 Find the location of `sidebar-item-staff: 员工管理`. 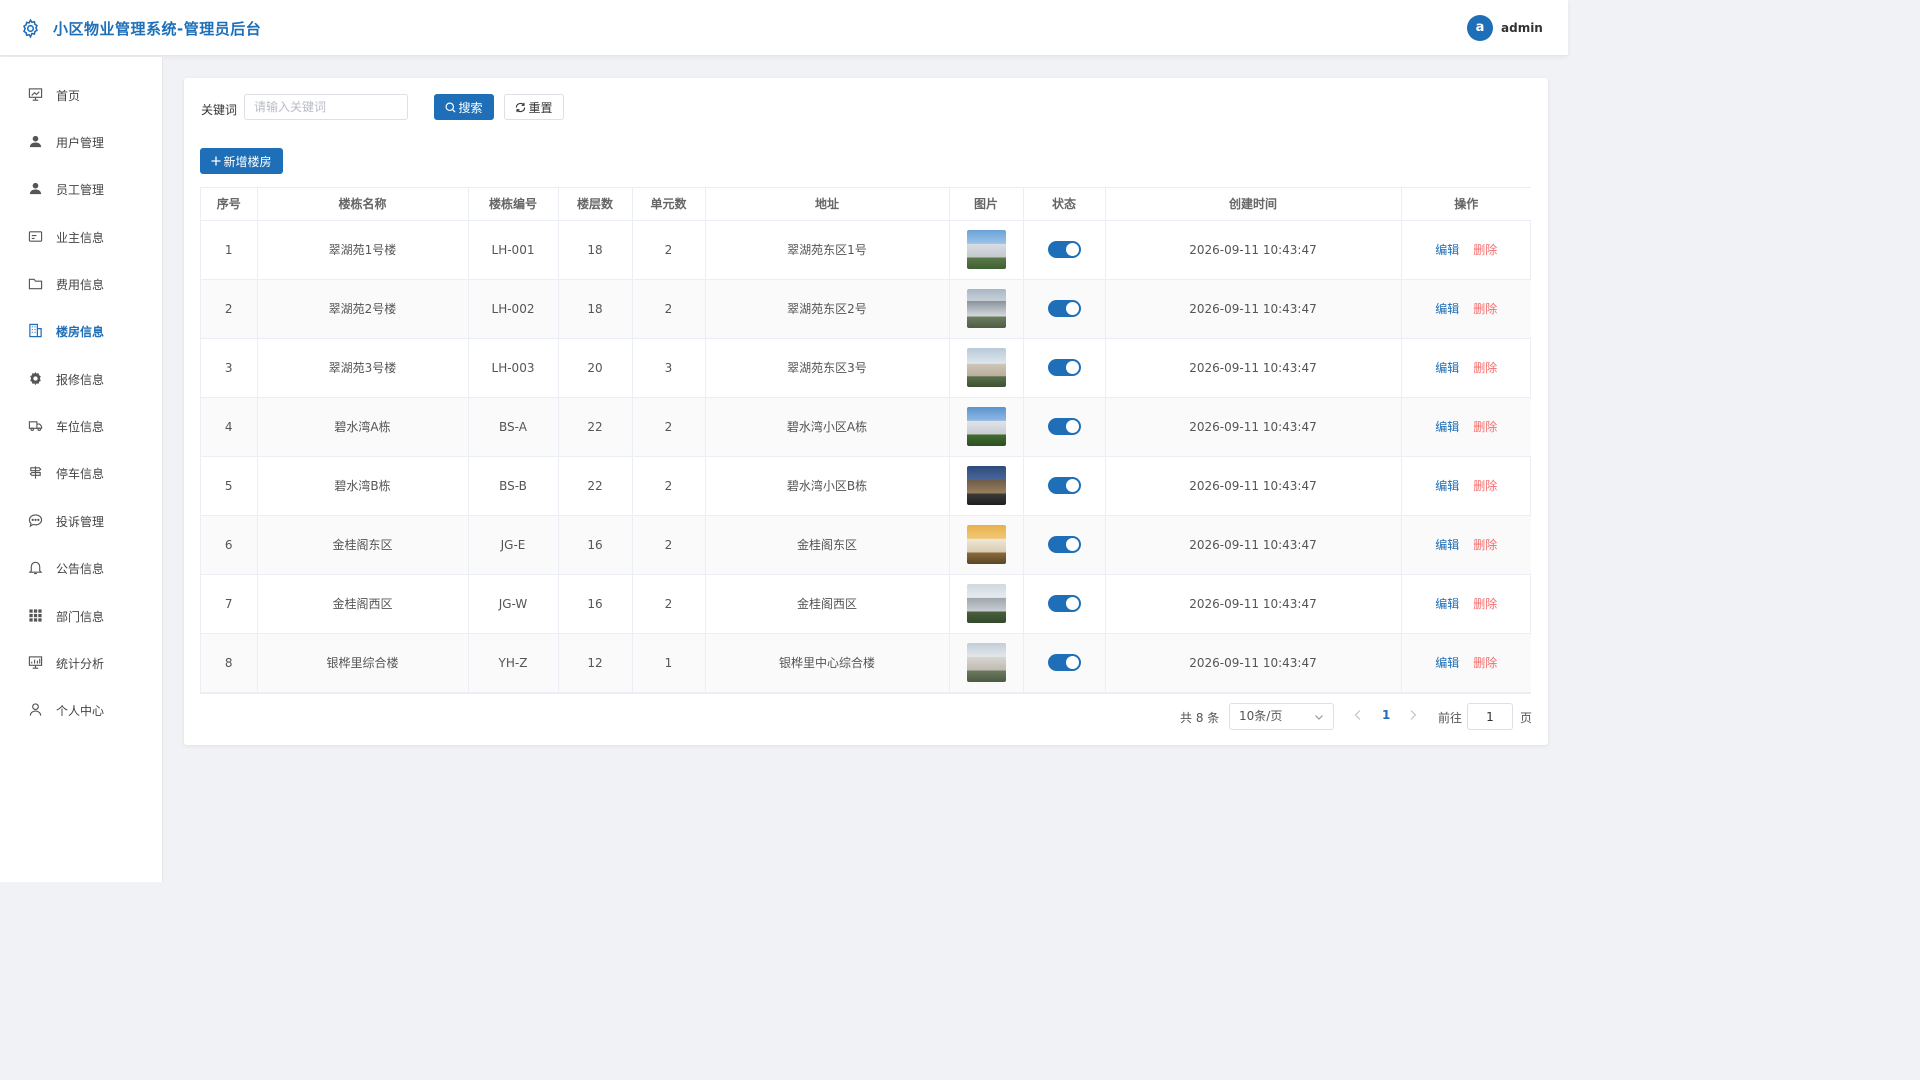

sidebar-item-staff: 员工管理 is located at coordinates (81, 188).